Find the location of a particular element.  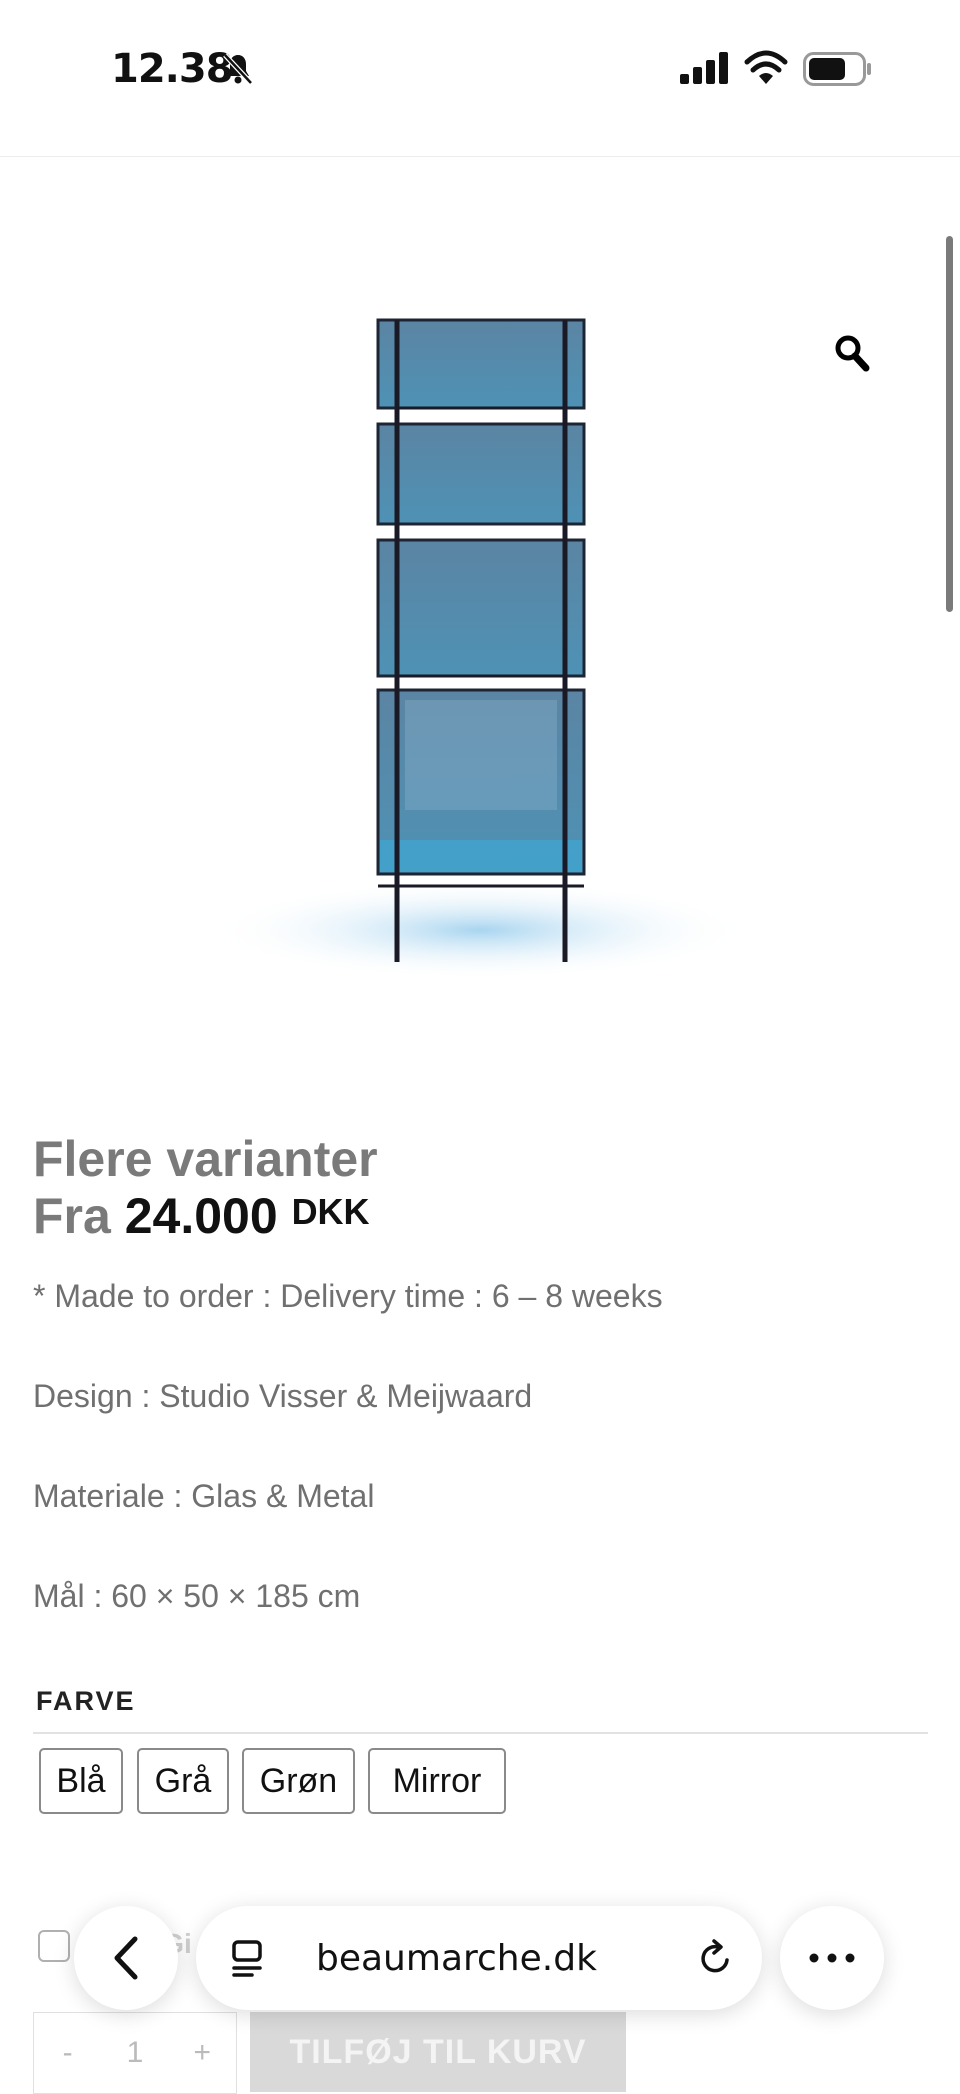

variant-option-groen: Grøn is located at coordinates (298, 1781).